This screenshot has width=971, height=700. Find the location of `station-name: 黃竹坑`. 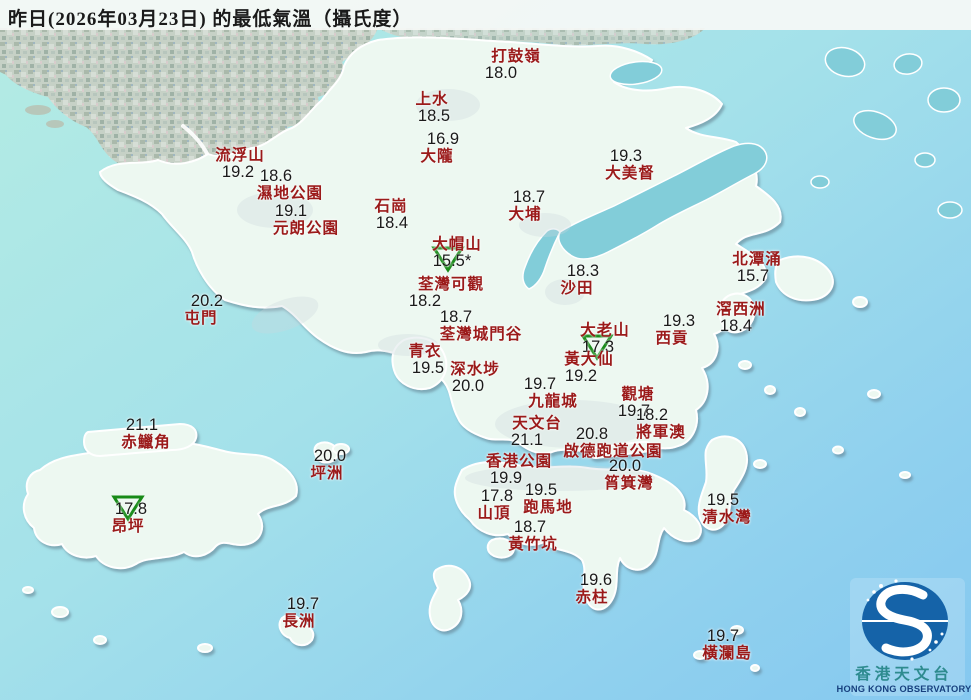

station-name: 黃竹坑 is located at coordinates (533, 544).